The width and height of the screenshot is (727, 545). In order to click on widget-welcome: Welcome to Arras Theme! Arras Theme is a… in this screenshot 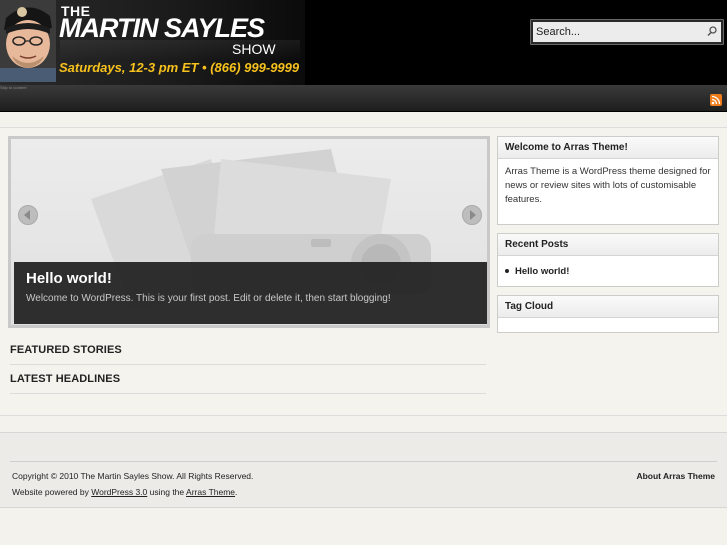, I will do `click(608, 180)`.